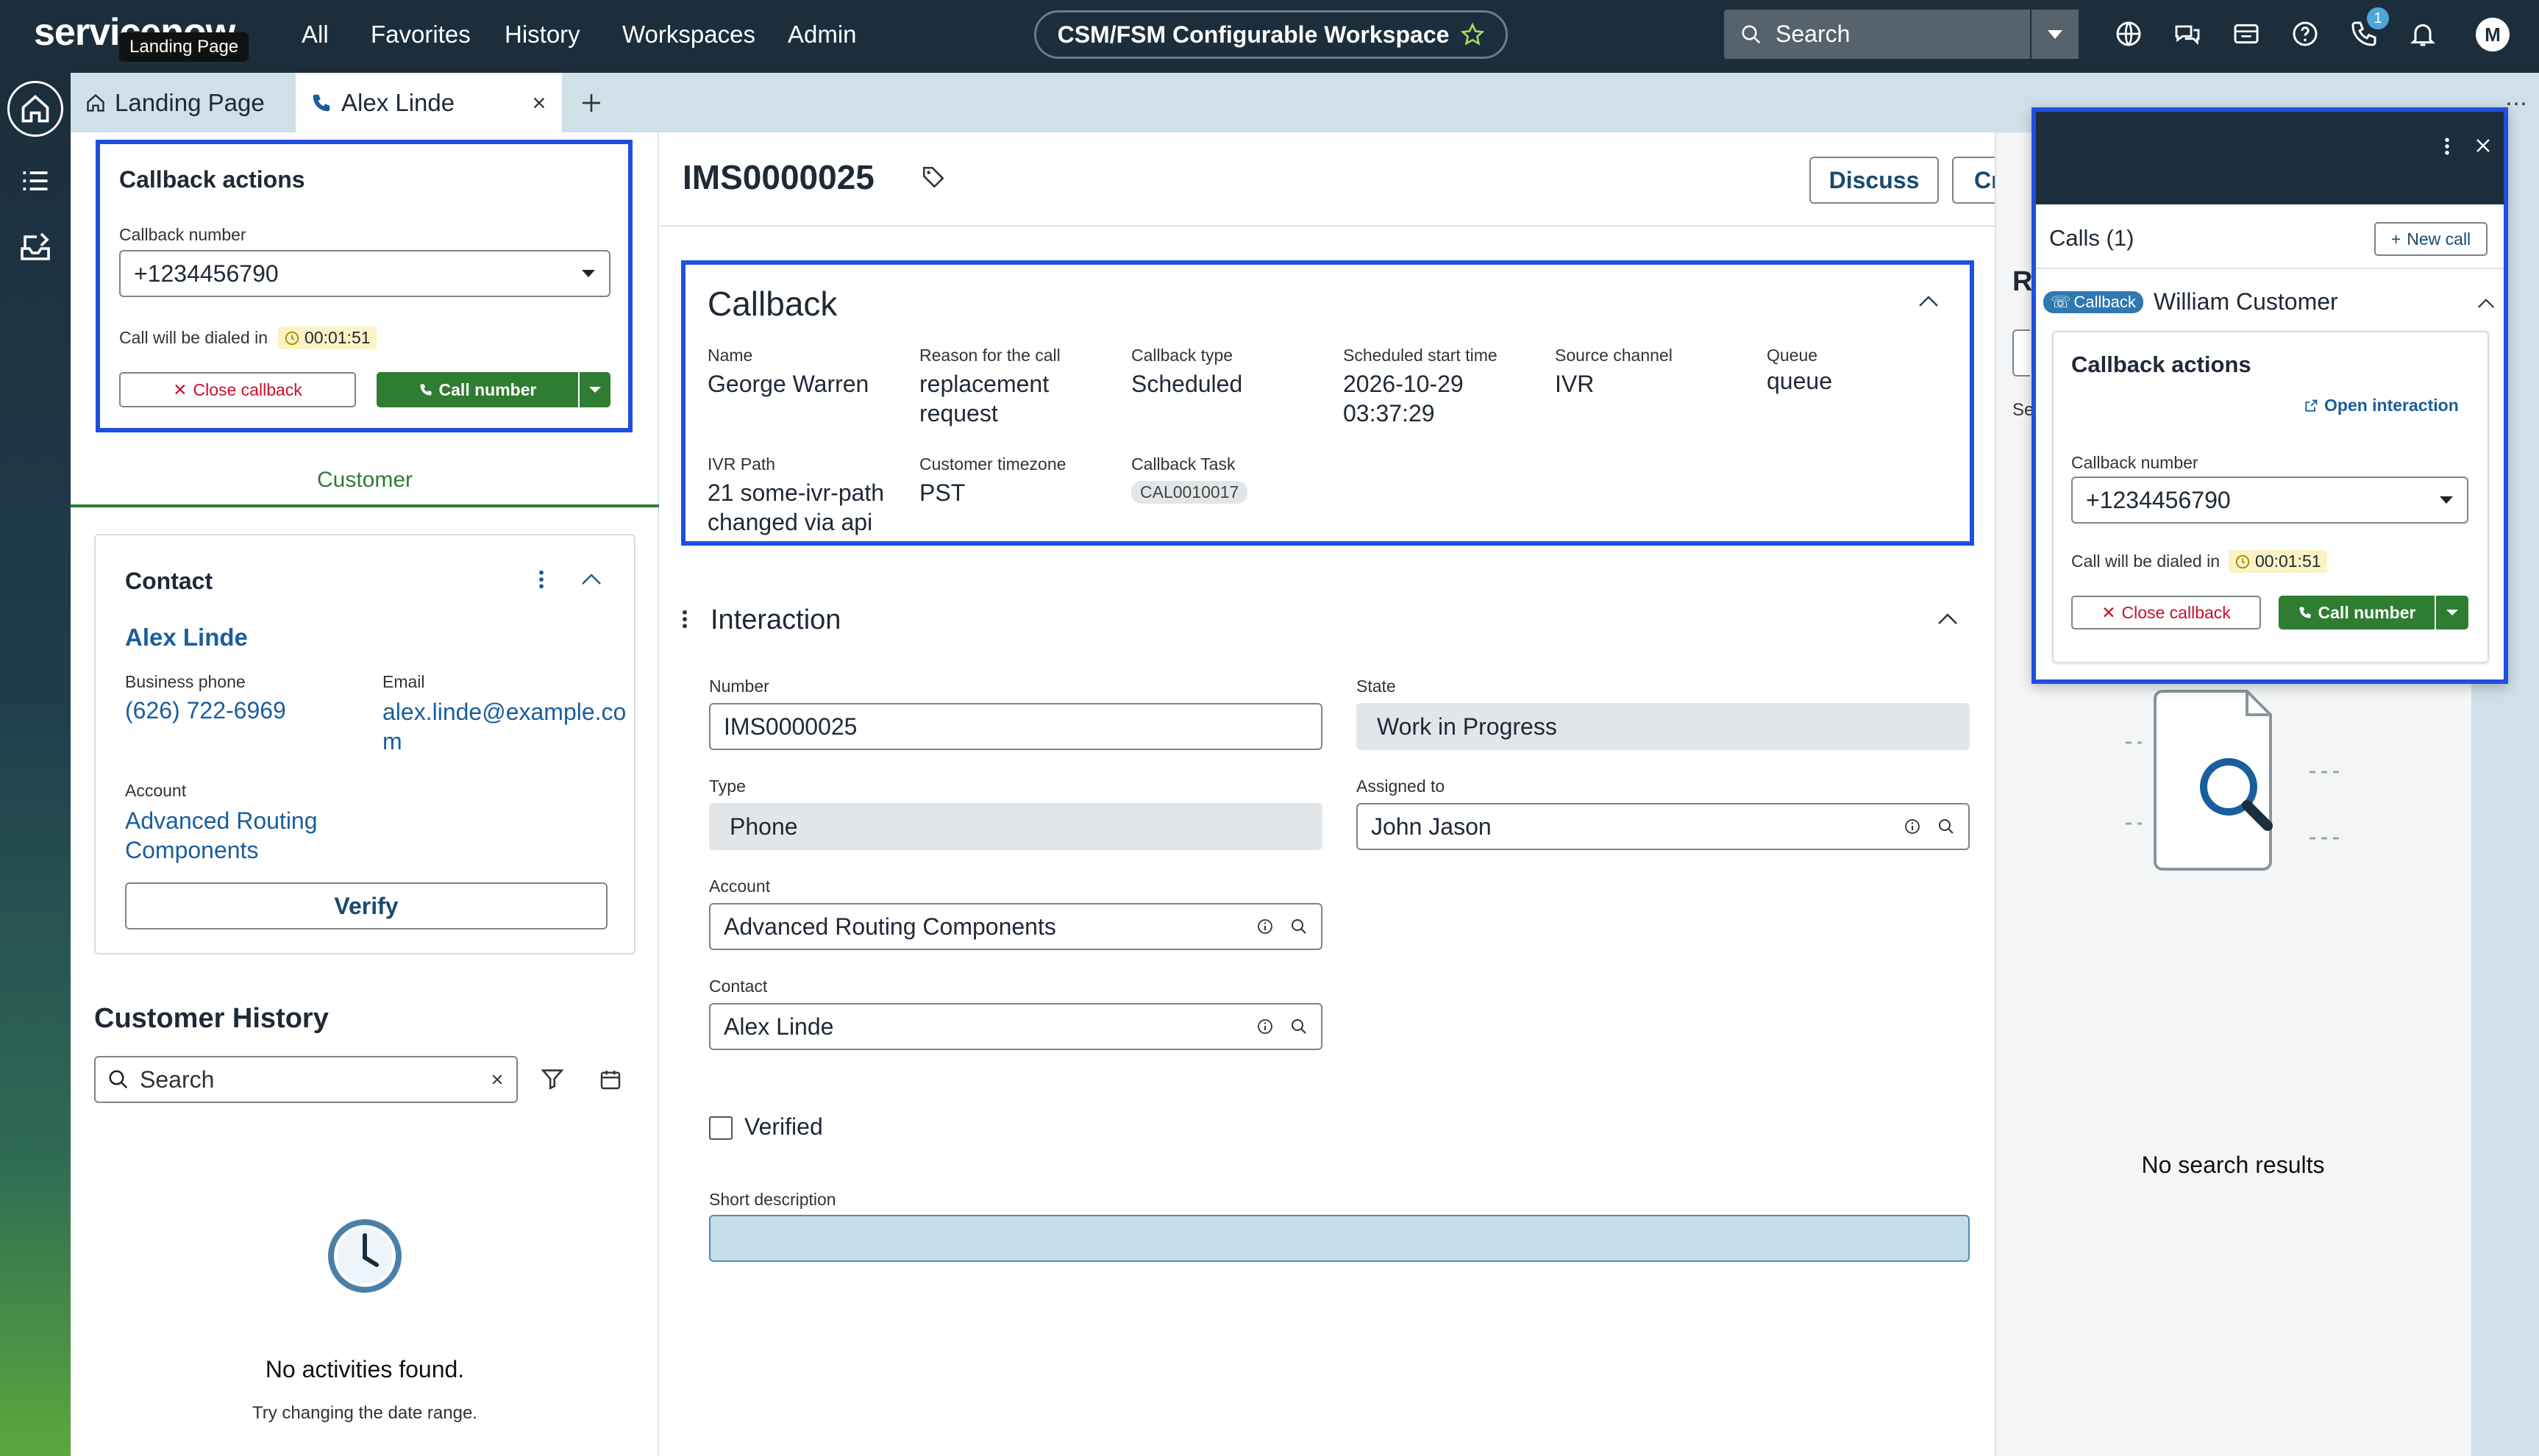 Image resolution: width=2539 pixels, height=1456 pixels. Describe the element at coordinates (175, 102) in the screenshot. I see `tab-landing-page: Landing Page` at that location.